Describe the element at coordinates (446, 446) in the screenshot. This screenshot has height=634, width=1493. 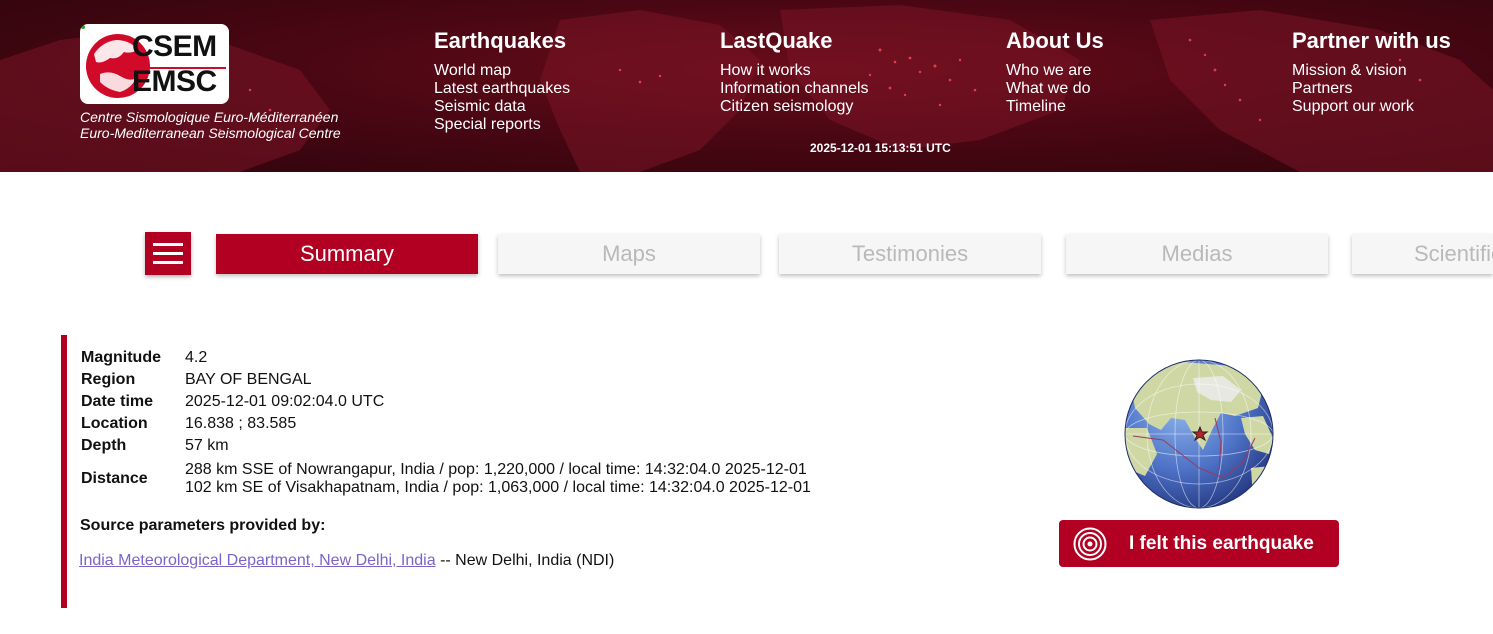
I see `row-depth: Depth 57 km` at that location.